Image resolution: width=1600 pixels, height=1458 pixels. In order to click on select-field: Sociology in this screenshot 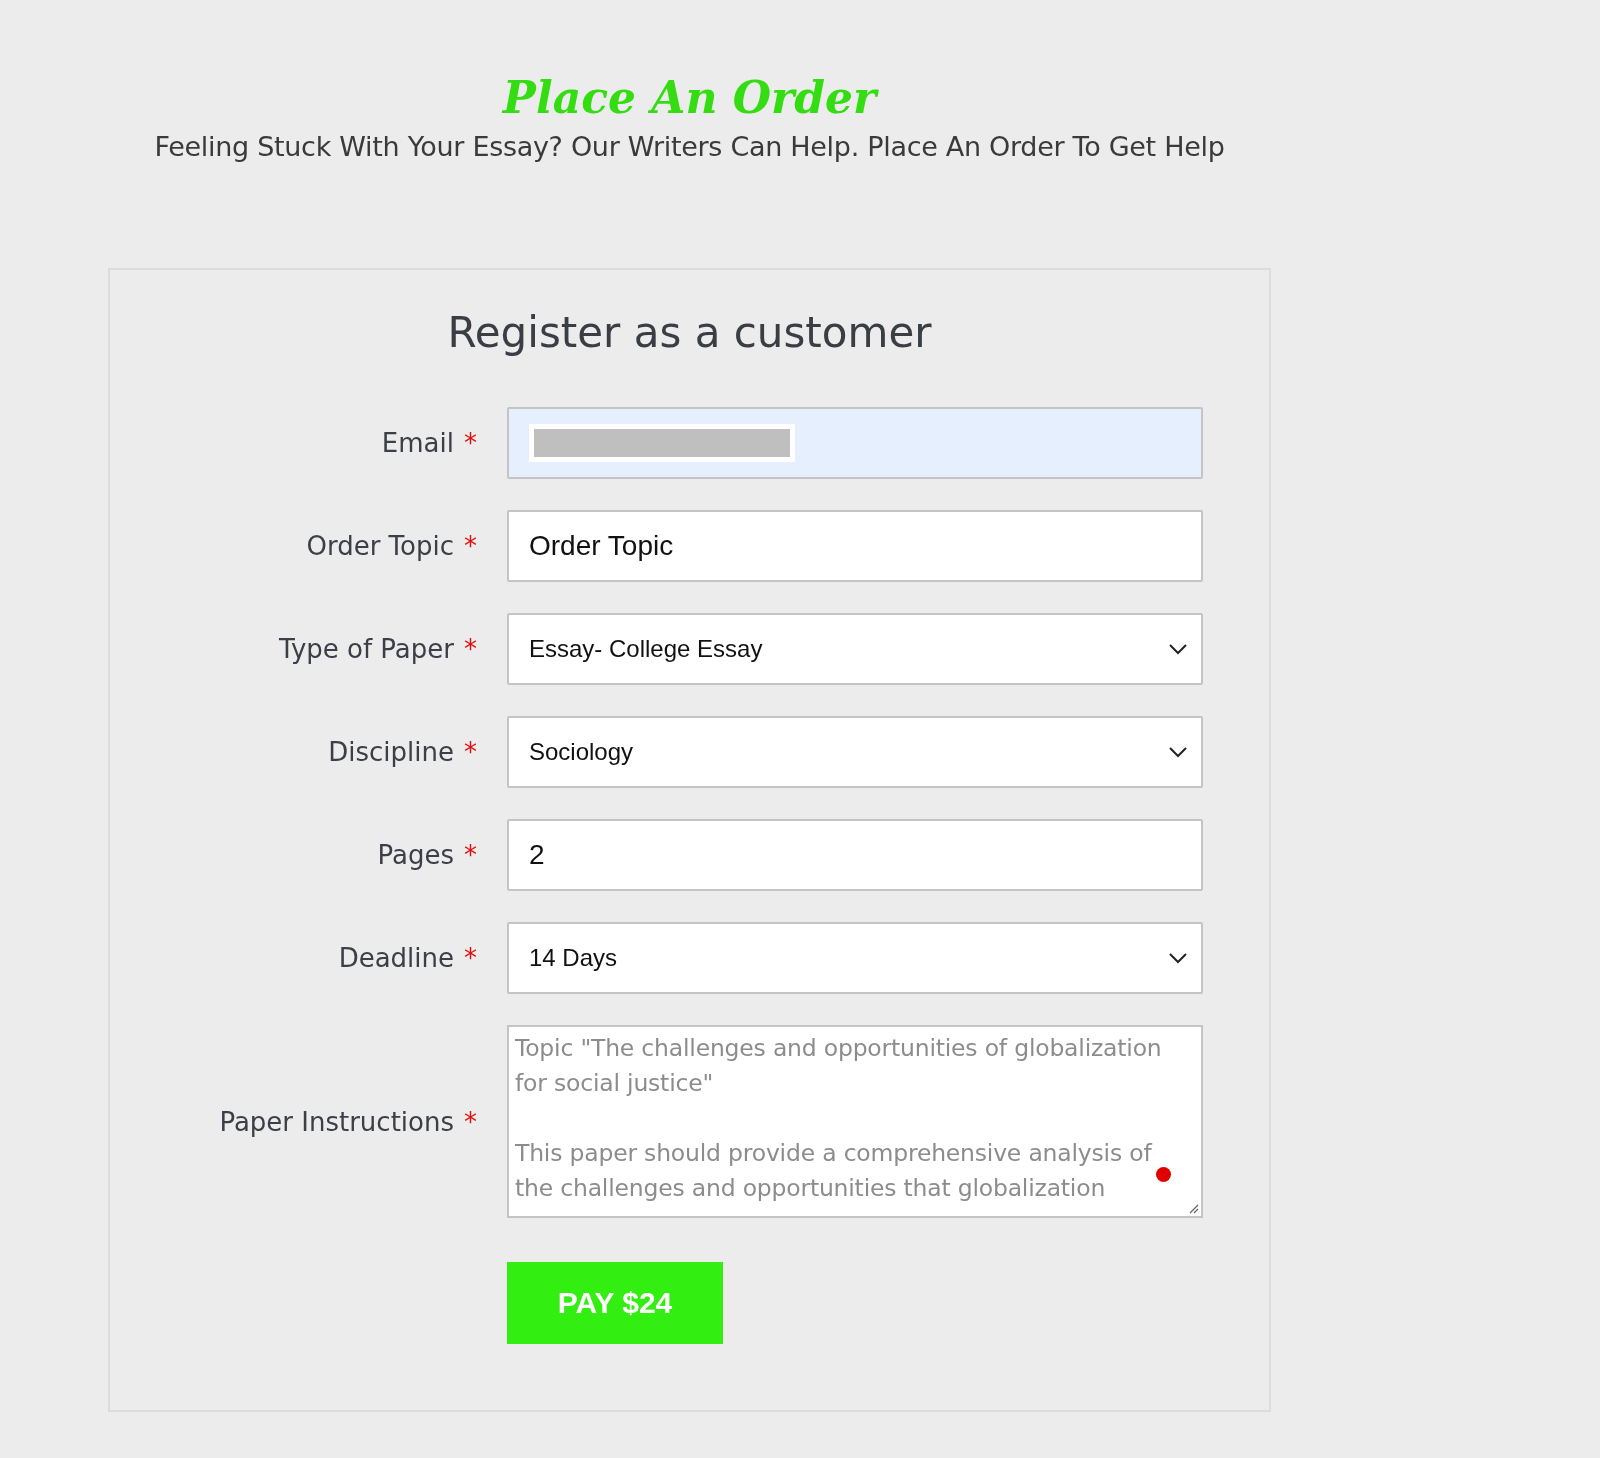, I will do `click(855, 752)`.